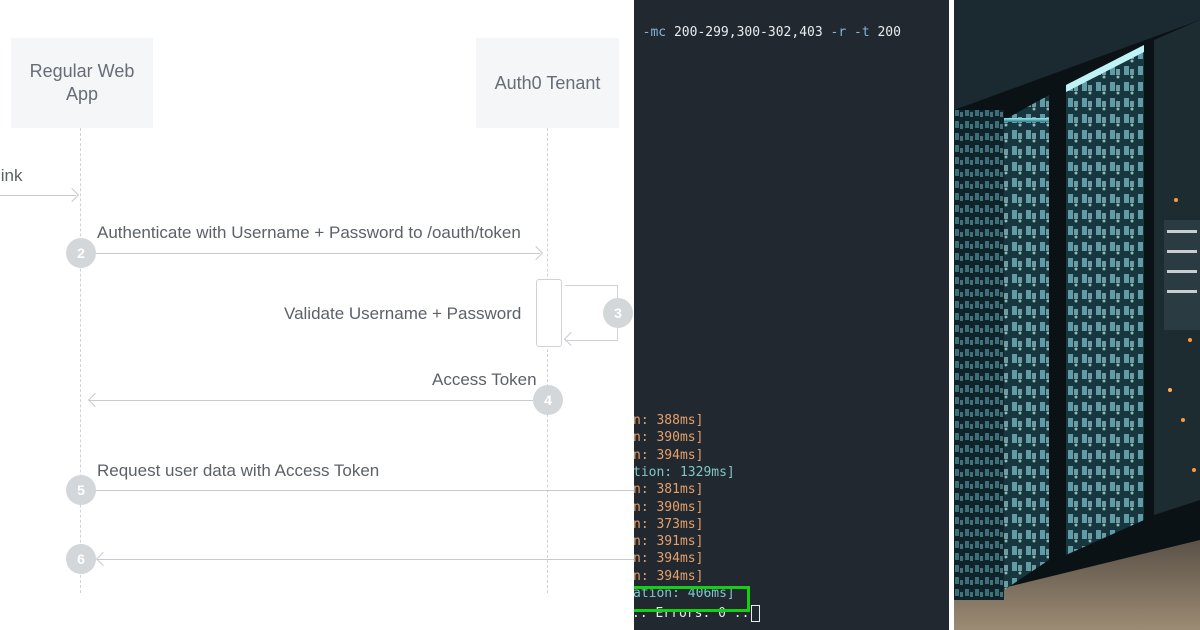 This screenshot has width=1200, height=630. I want to click on step-badge-4: 4, so click(548, 400).